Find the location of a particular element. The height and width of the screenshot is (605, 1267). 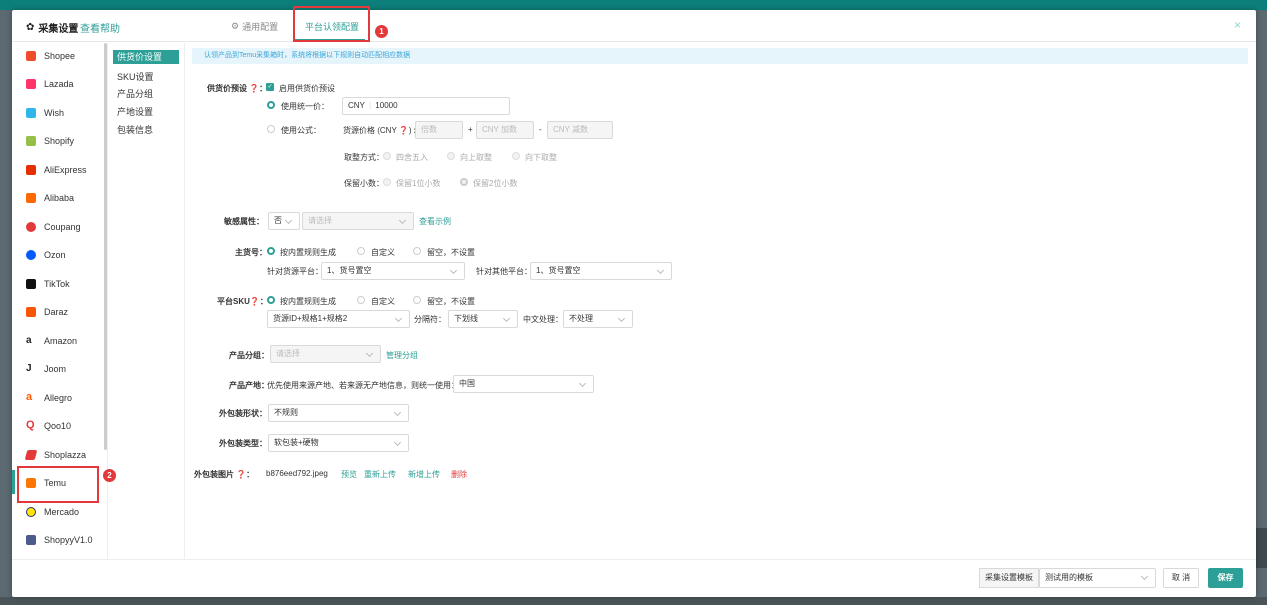

modal-header: ✿ 采集设置 查看帮助 ⚙ 通用配置 平台认领配置 1 × is located at coordinates (634, 24).